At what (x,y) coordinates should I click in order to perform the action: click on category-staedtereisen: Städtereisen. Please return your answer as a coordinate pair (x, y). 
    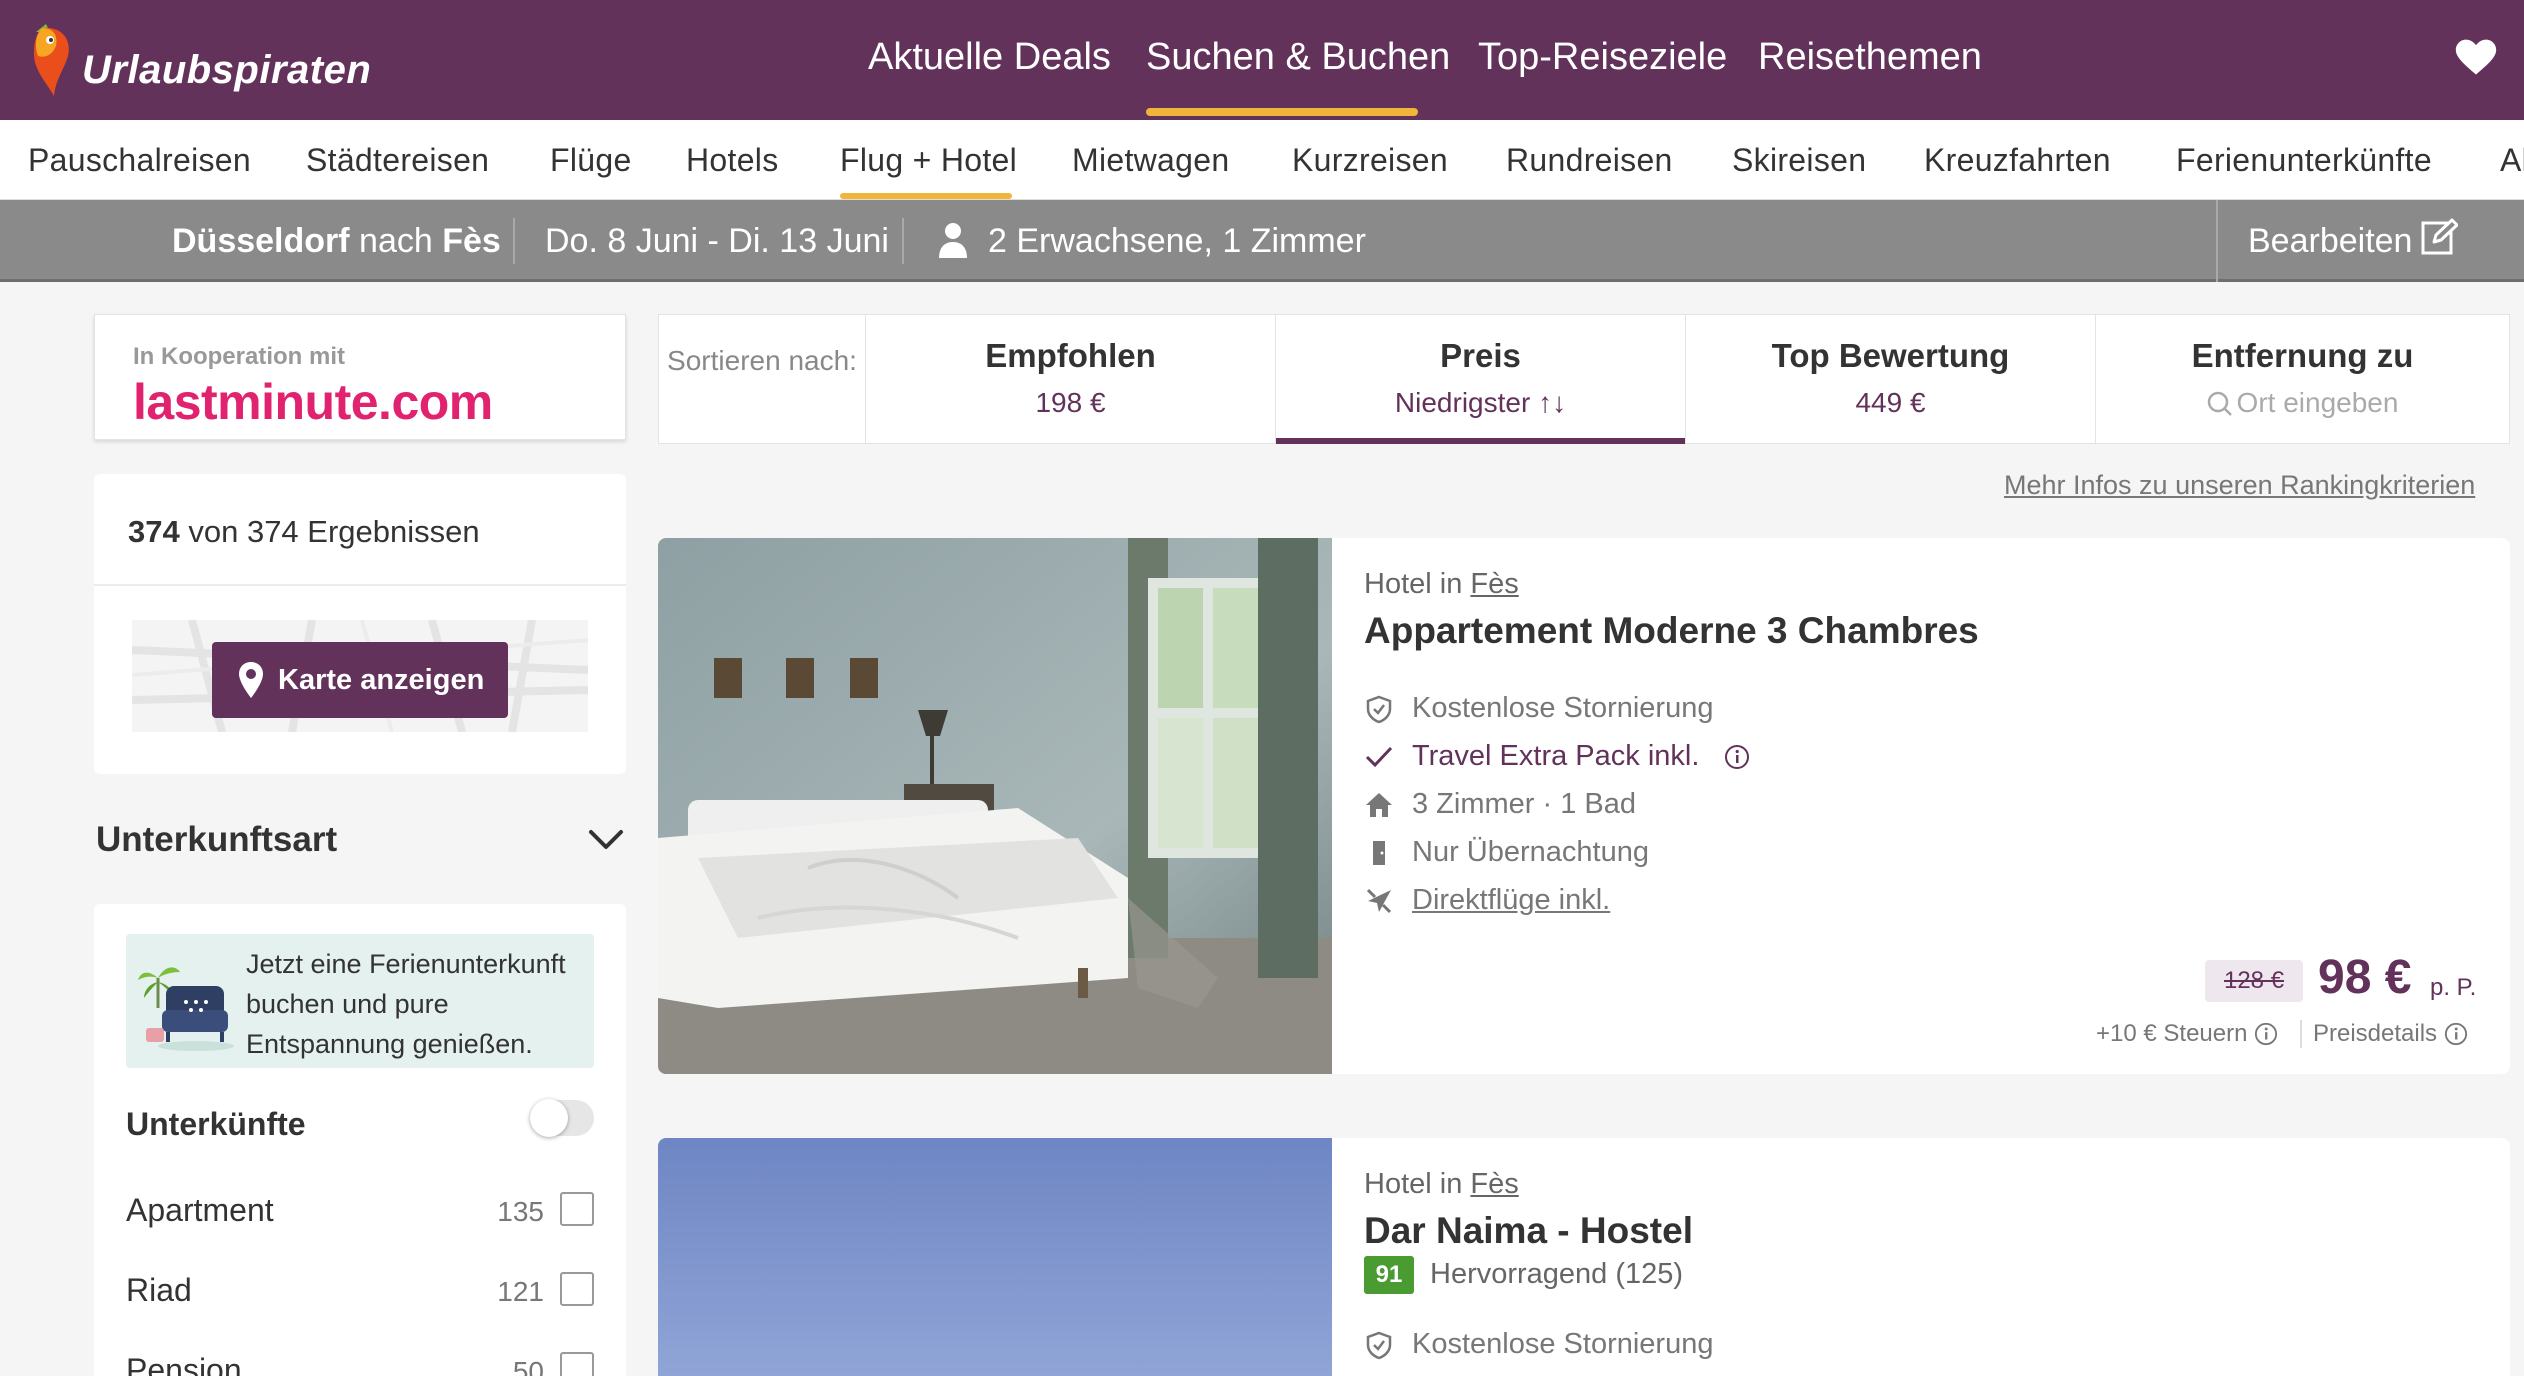
    Looking at the image, I should click on (397, 160).